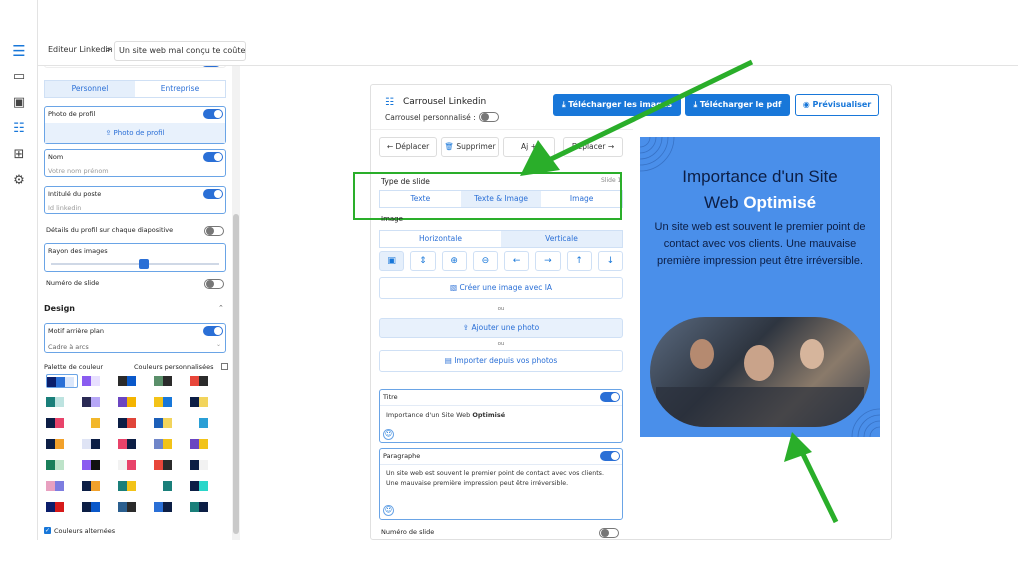 The image size is (1024, 576). What do you see at coordinates (610, 397) in the screenshot?
I see `title-toggle` at bounding box center [610, 397].